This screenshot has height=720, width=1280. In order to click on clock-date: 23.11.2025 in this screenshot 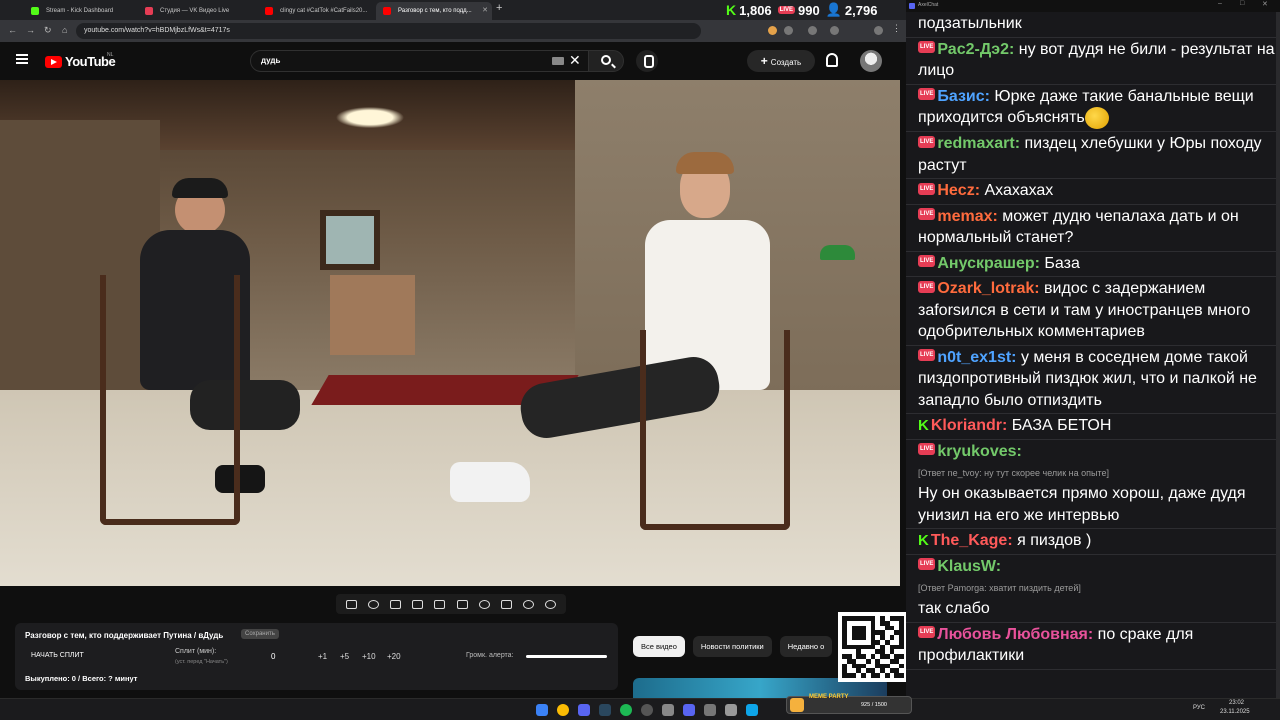, I will do `click(1235, 712)`.